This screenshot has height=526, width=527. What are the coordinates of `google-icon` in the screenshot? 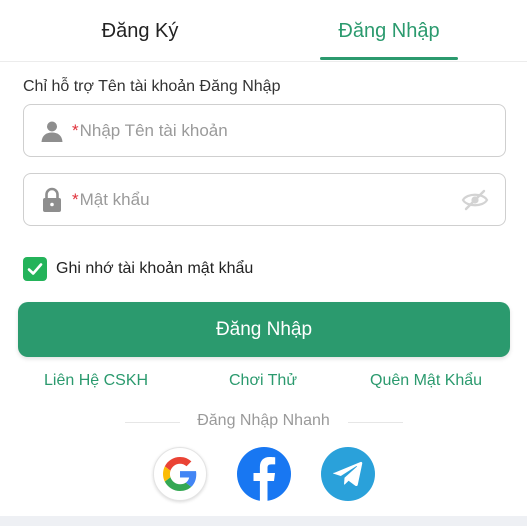 It's located at (180, 474).